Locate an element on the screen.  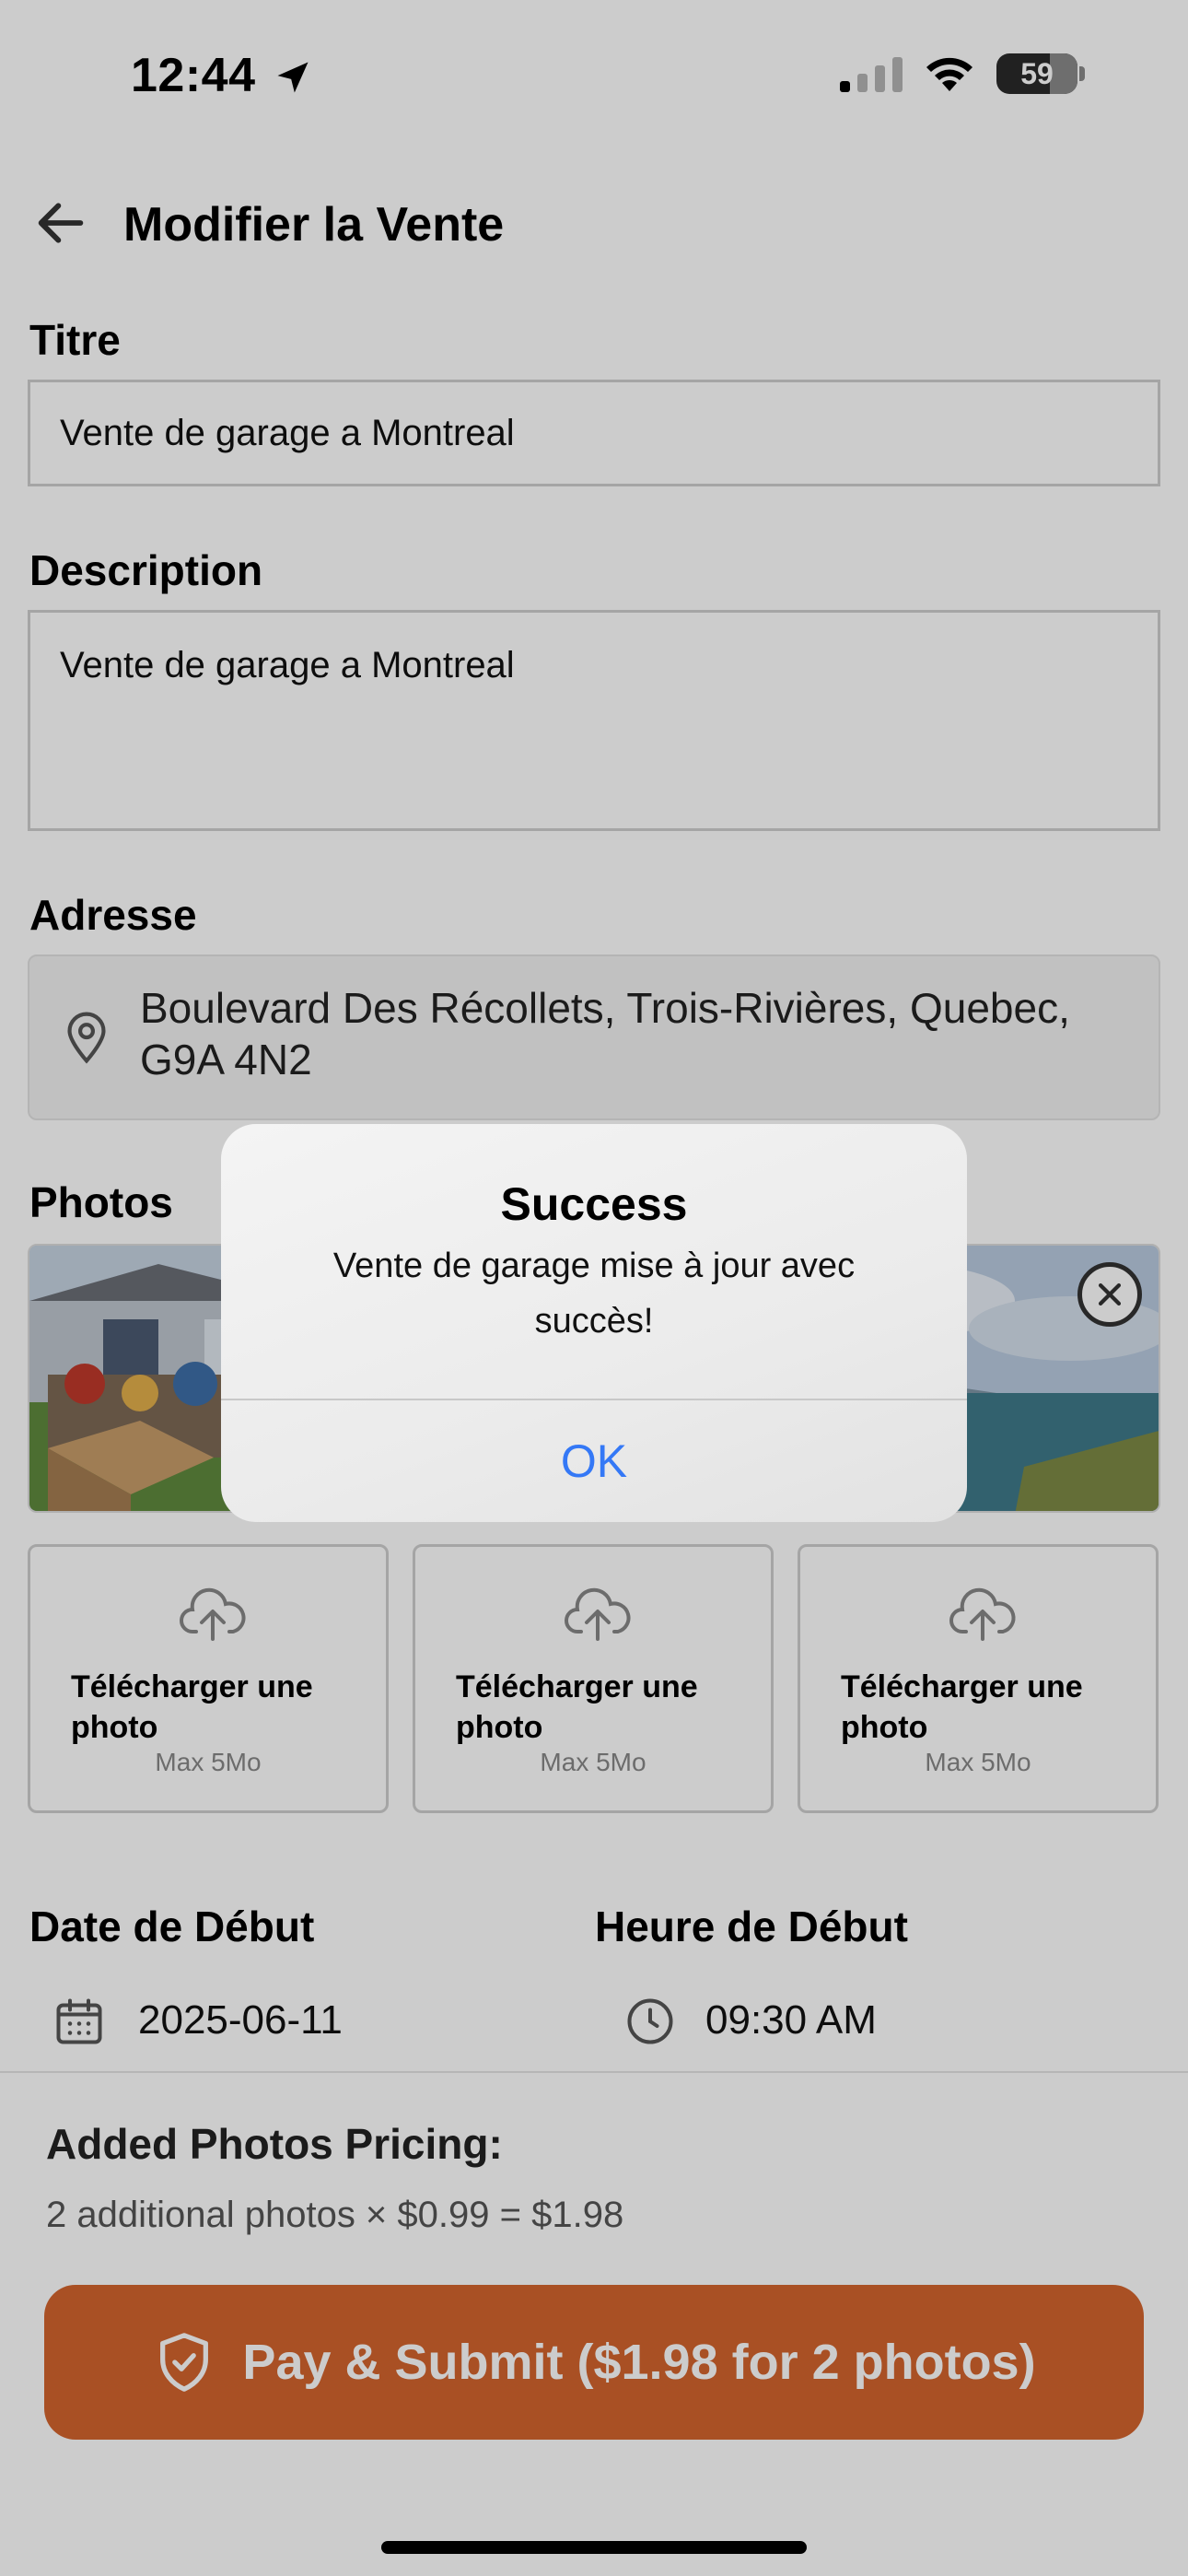
alert-title: Success is located at coordinates (594, 1204).